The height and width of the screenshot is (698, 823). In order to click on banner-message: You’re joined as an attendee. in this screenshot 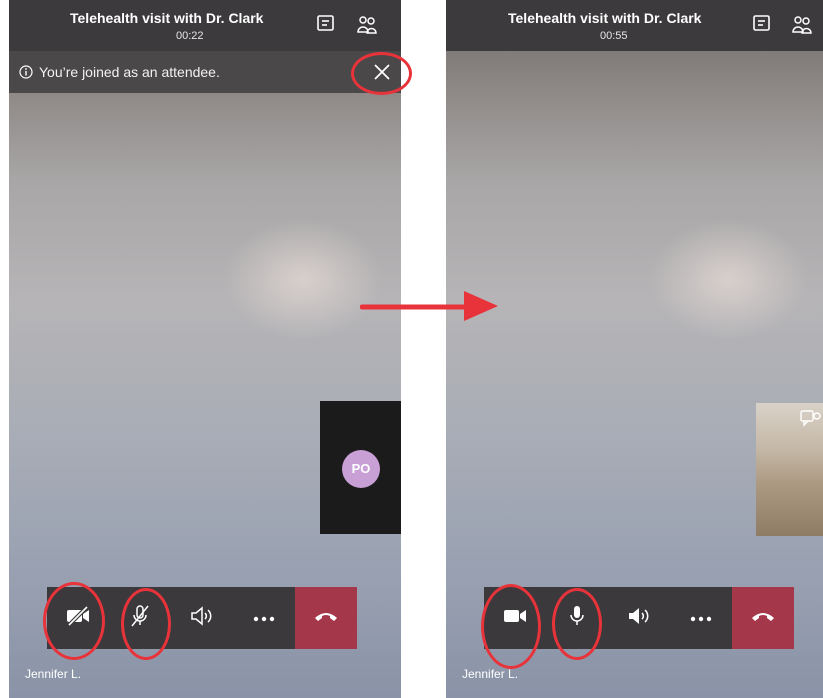, I will do `click(129, 72)`.